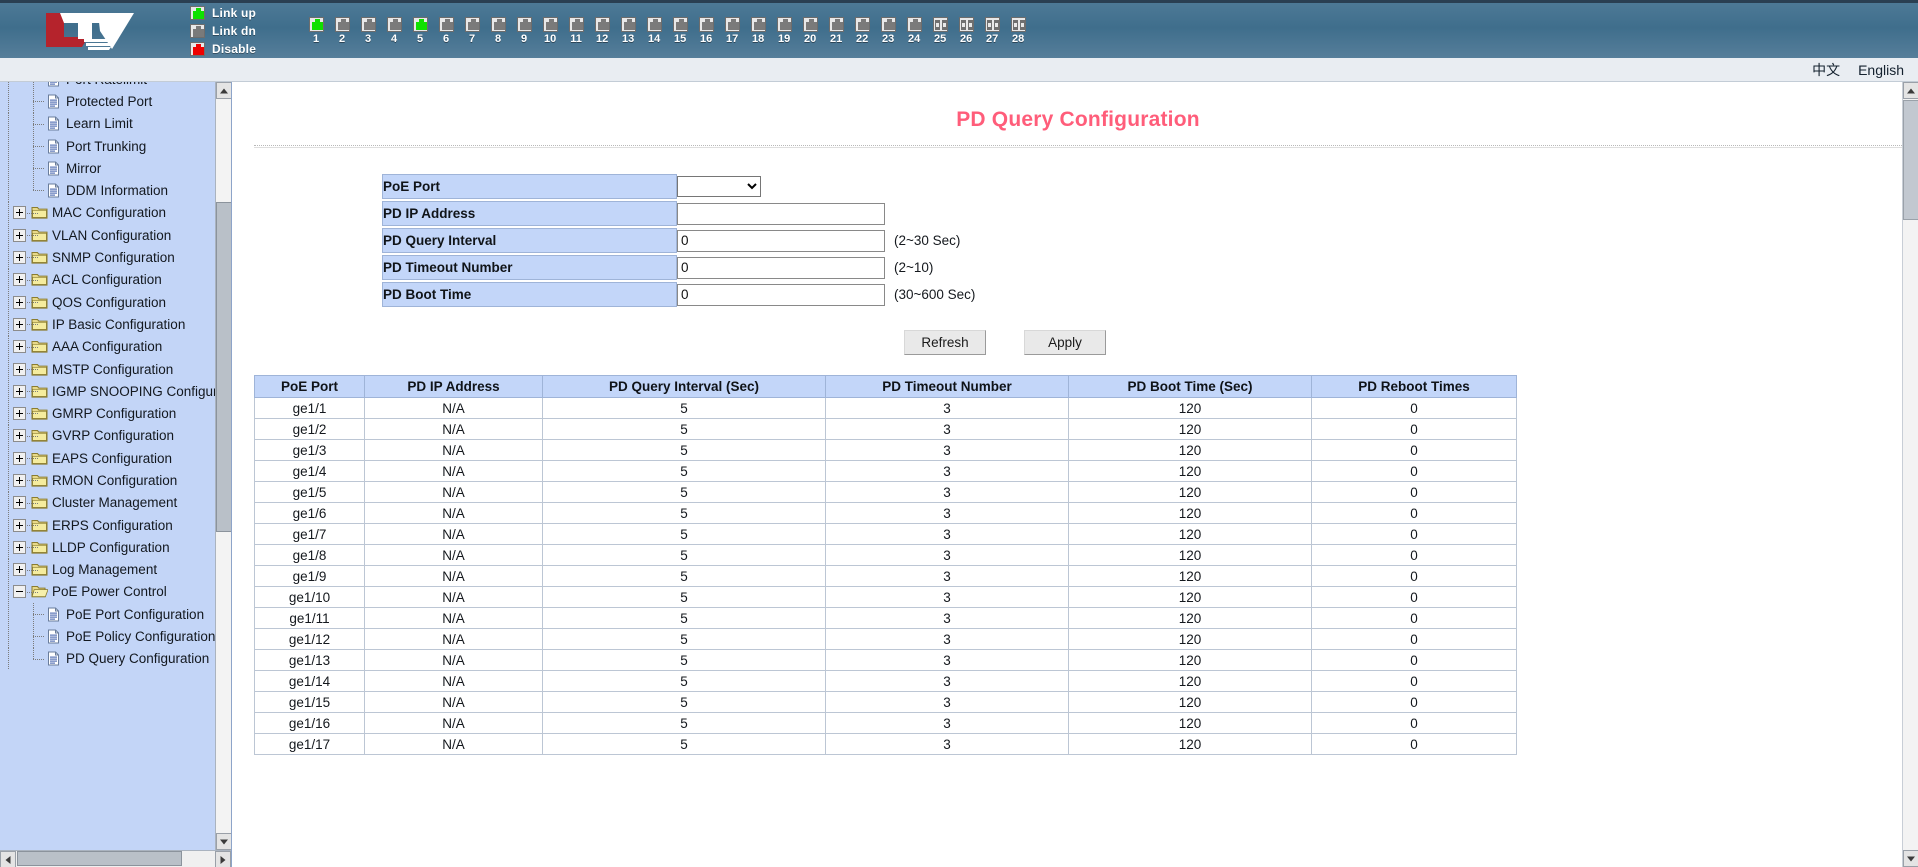 The height and width of the screenshot is (867, 1918). I want to click on sidebar-item-vlan-configuration: VLAN Configuration, so click(109, 235).